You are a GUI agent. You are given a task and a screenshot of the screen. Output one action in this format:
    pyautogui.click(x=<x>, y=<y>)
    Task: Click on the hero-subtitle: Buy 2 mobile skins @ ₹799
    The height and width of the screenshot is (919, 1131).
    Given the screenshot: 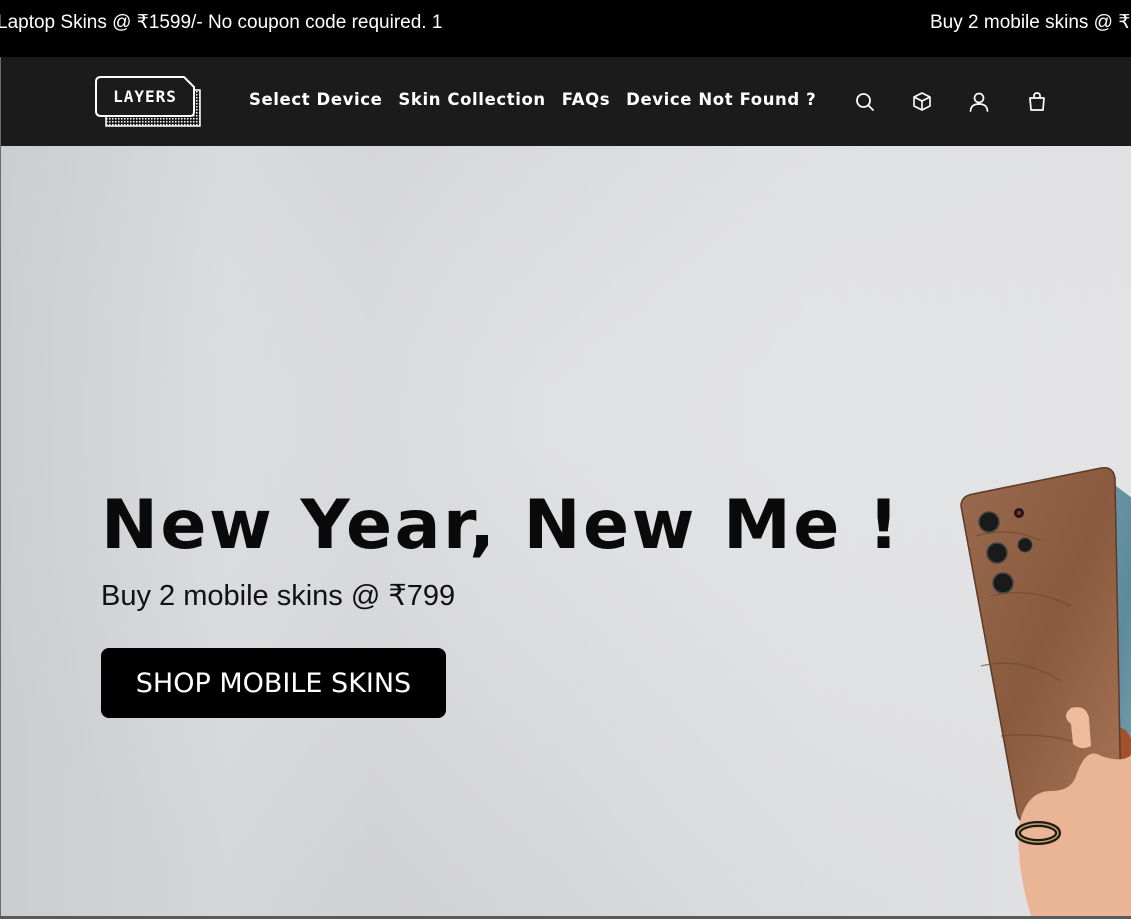 What is the action you would take?
    pyautogui.click(x=278, y=596)
    